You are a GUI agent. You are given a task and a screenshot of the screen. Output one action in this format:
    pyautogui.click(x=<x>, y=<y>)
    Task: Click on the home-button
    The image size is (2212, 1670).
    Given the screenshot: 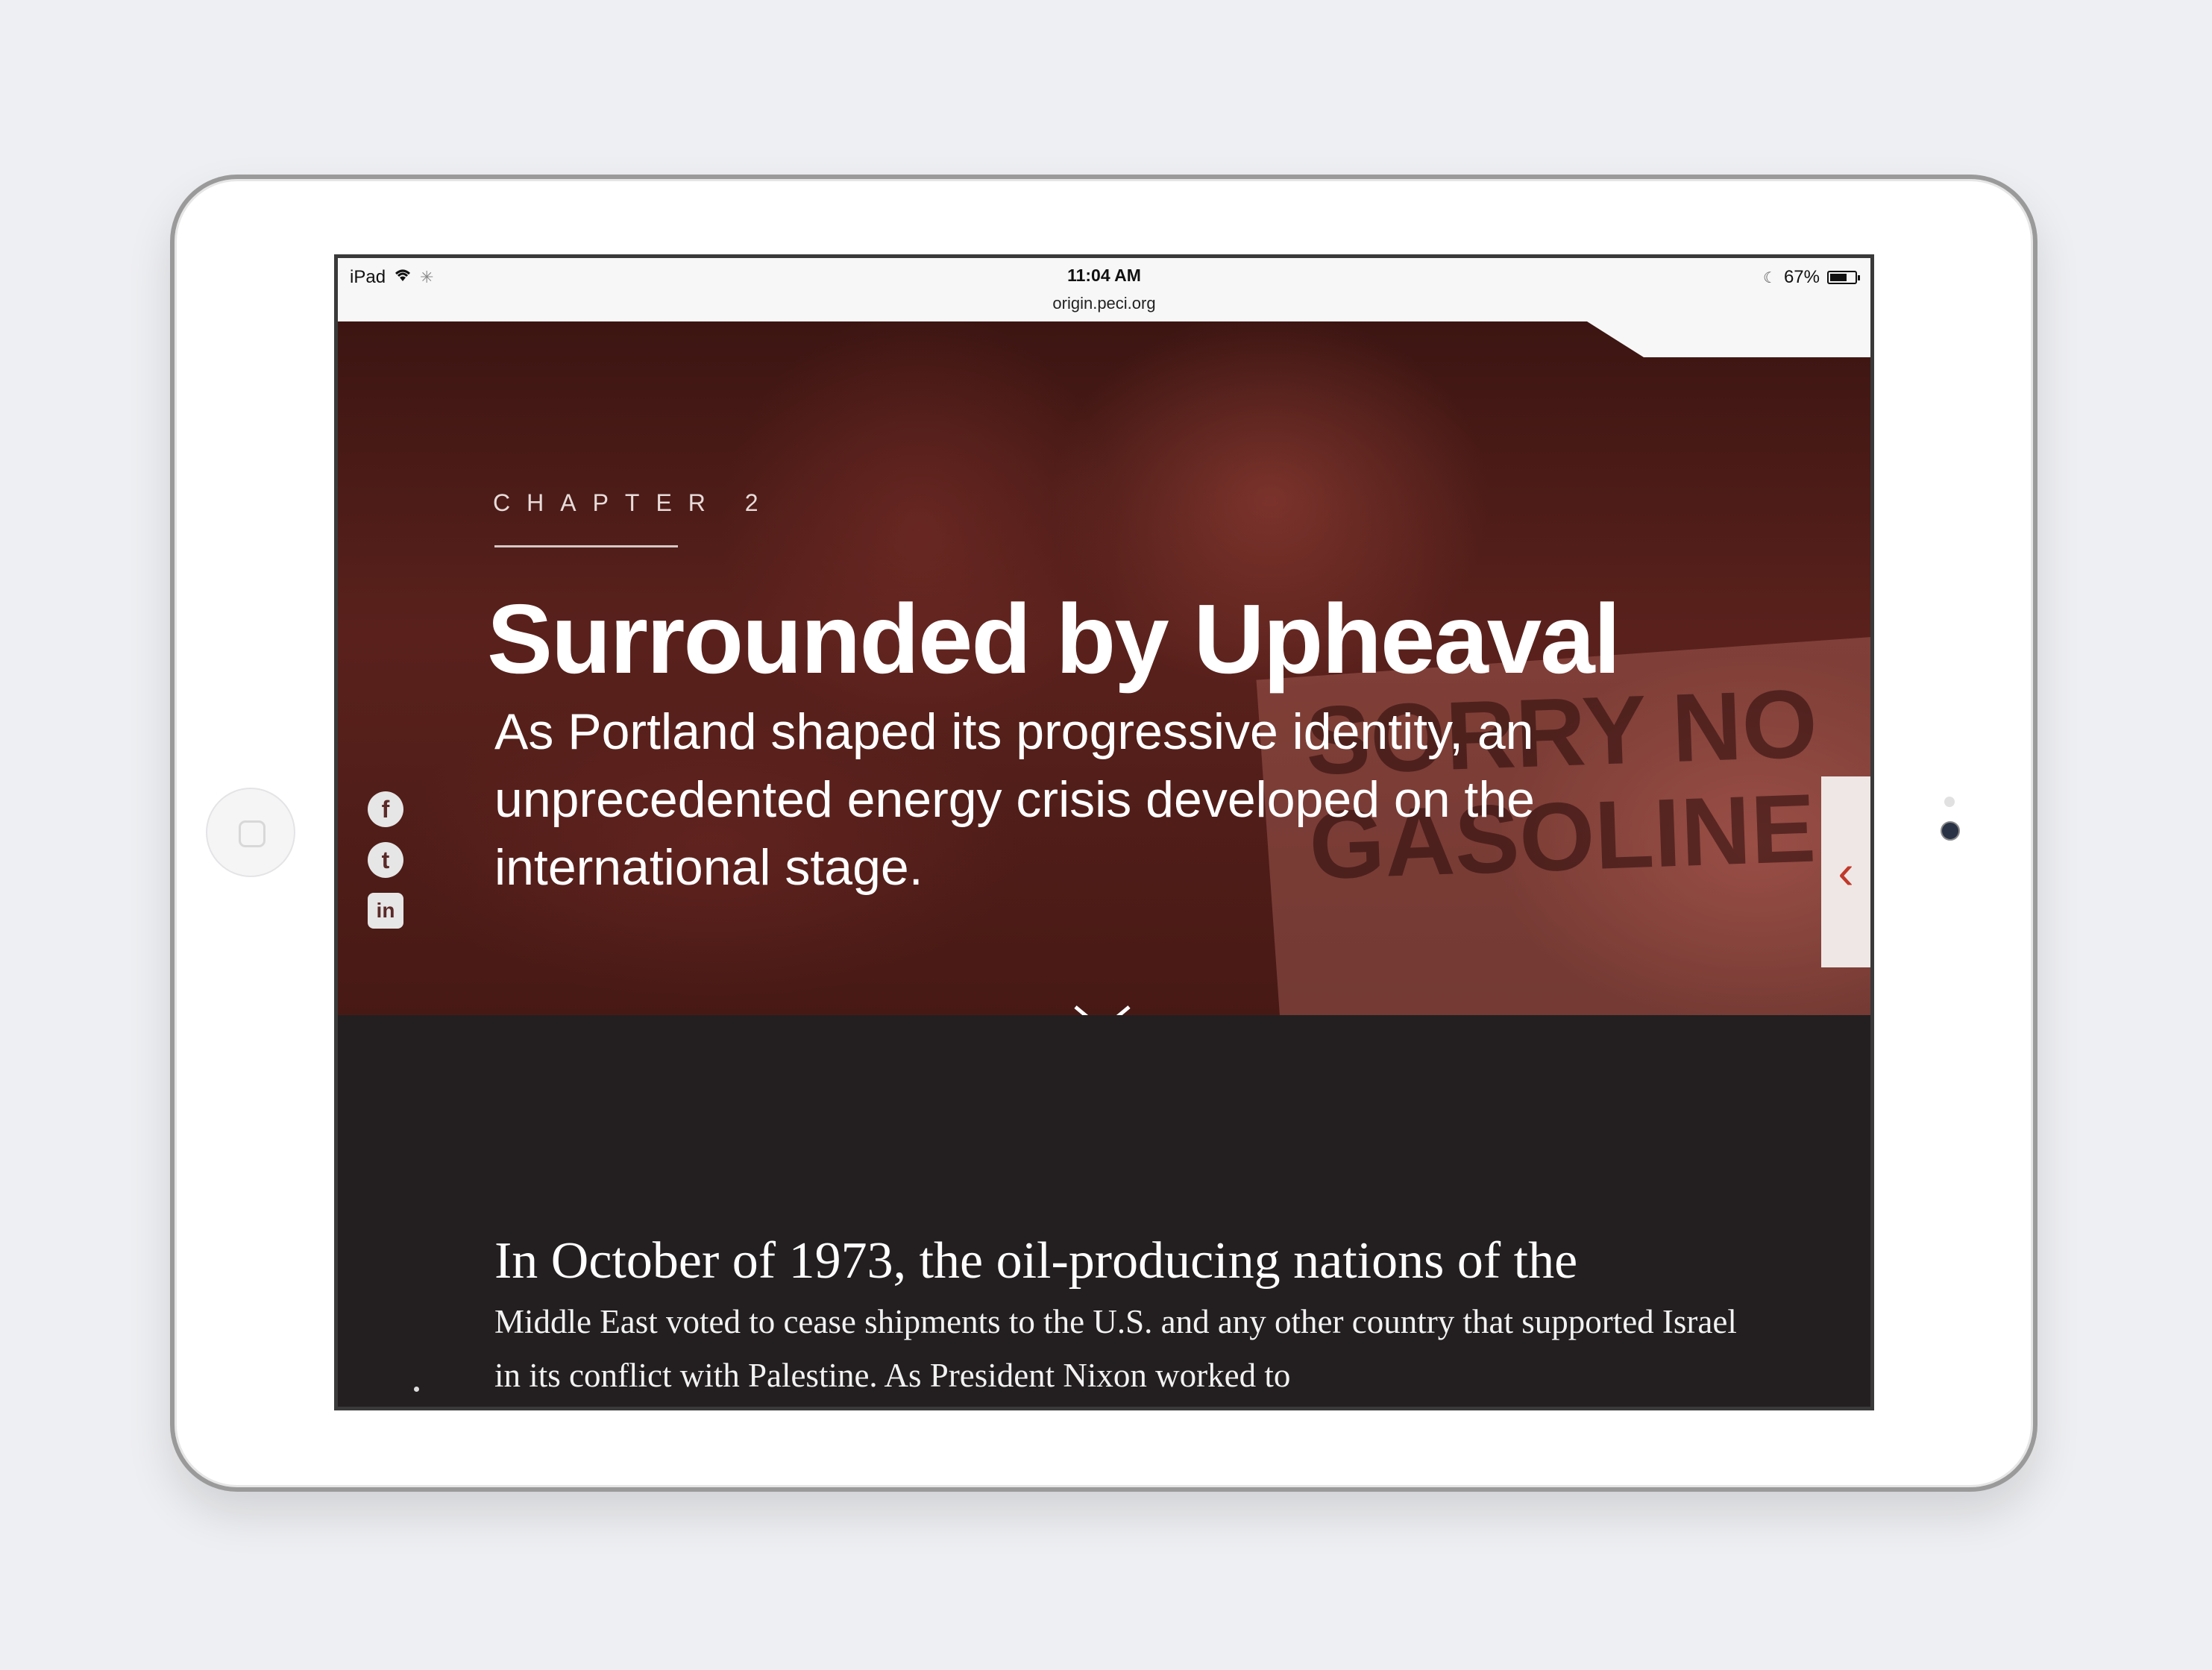 What is the action you would take?
    pyautogui.click(x=250, y=832)
    